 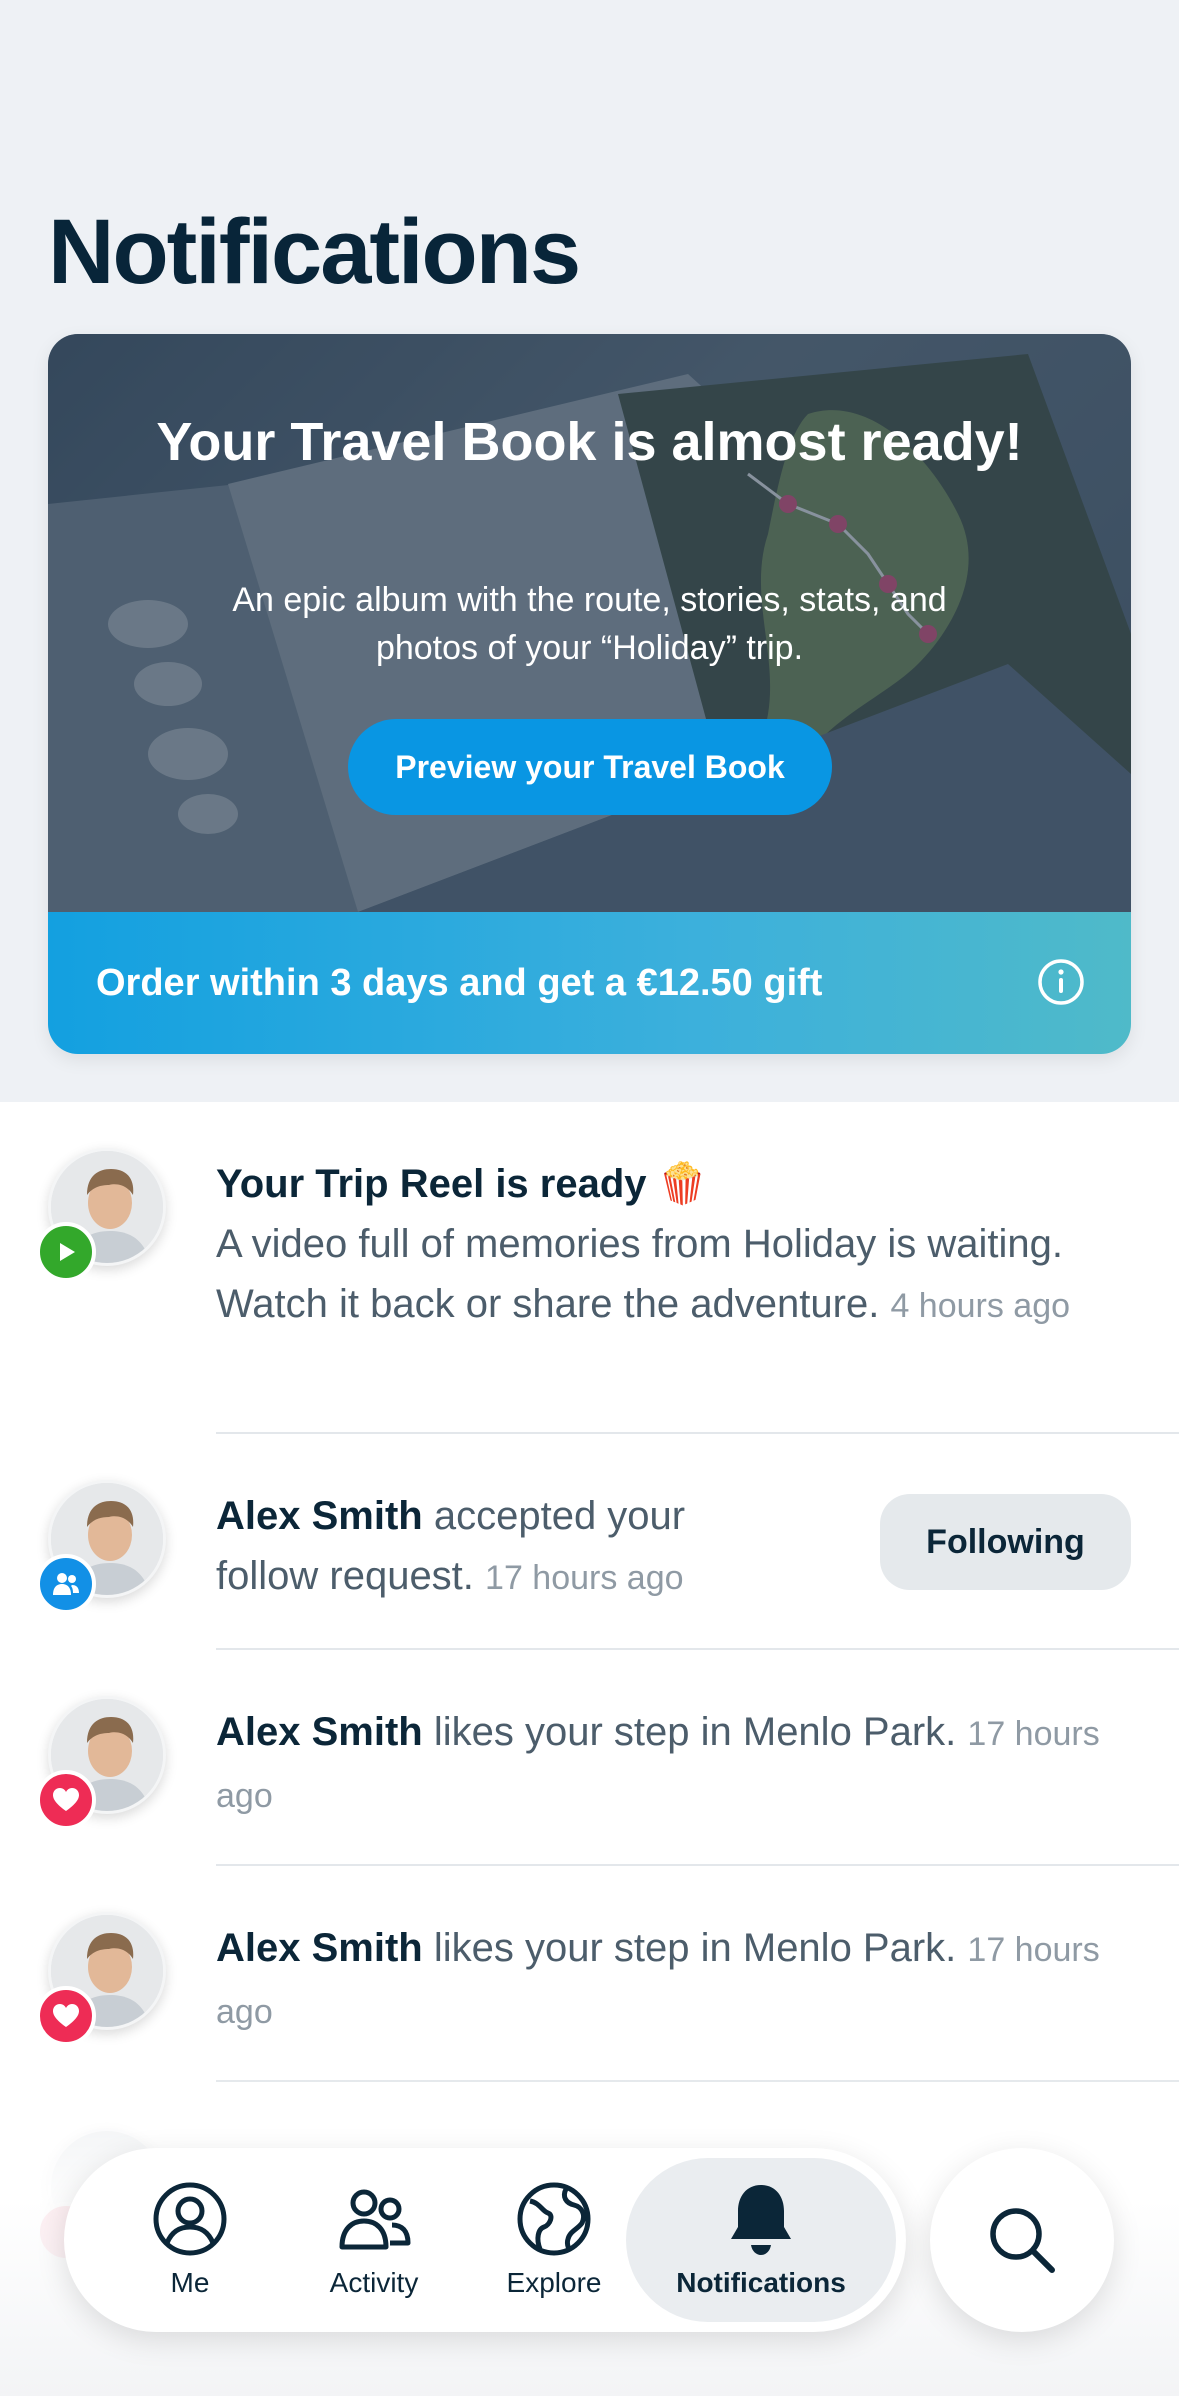 What do you see at coordinates (190, 2219) in the screenshot?
I see `person-icon` at bounding box center [190, 2219].